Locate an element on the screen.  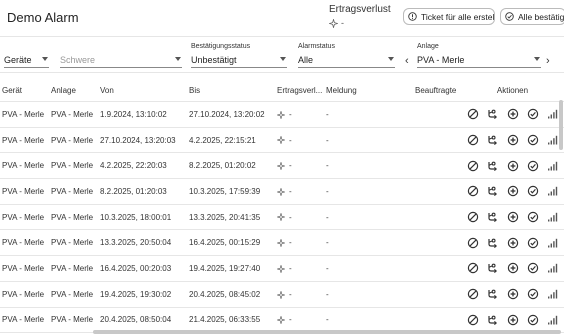
ertragsverlust-label: Ertragsverlust is located at coordinates (360, 9).